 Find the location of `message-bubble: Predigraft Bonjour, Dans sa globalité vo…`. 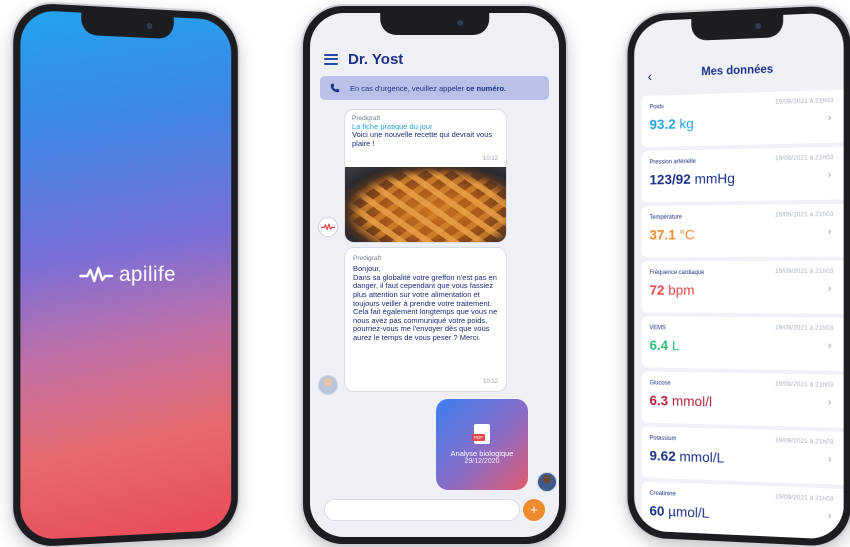

message-bubble: Predigraft Bonjour, Dans sa globalité vo… is located at coordinates (425, 319).